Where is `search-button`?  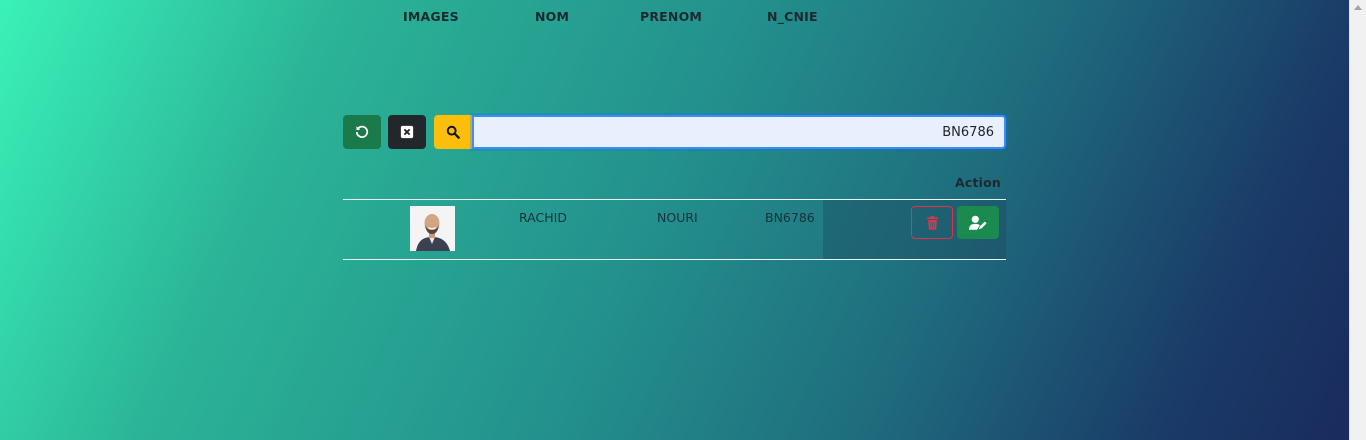 search-button is located at coordinates (453, 132).